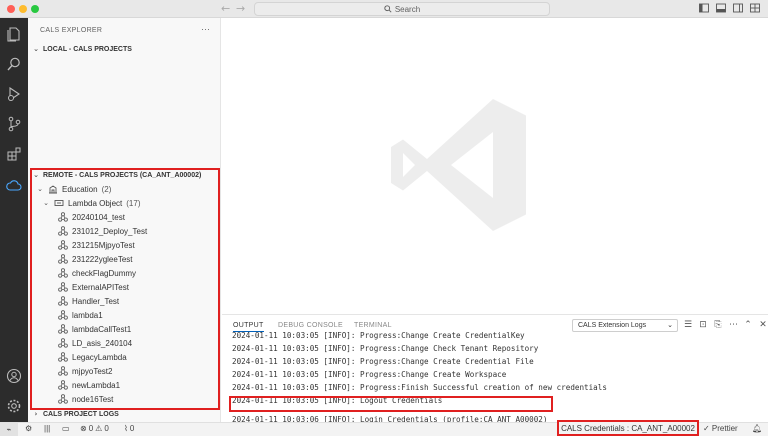 This screenshot has width=768, height=436. What do you see at coordinates (14, 186) in the screenshot?
I see `cloud-icon` at bounding box center [14, 186].